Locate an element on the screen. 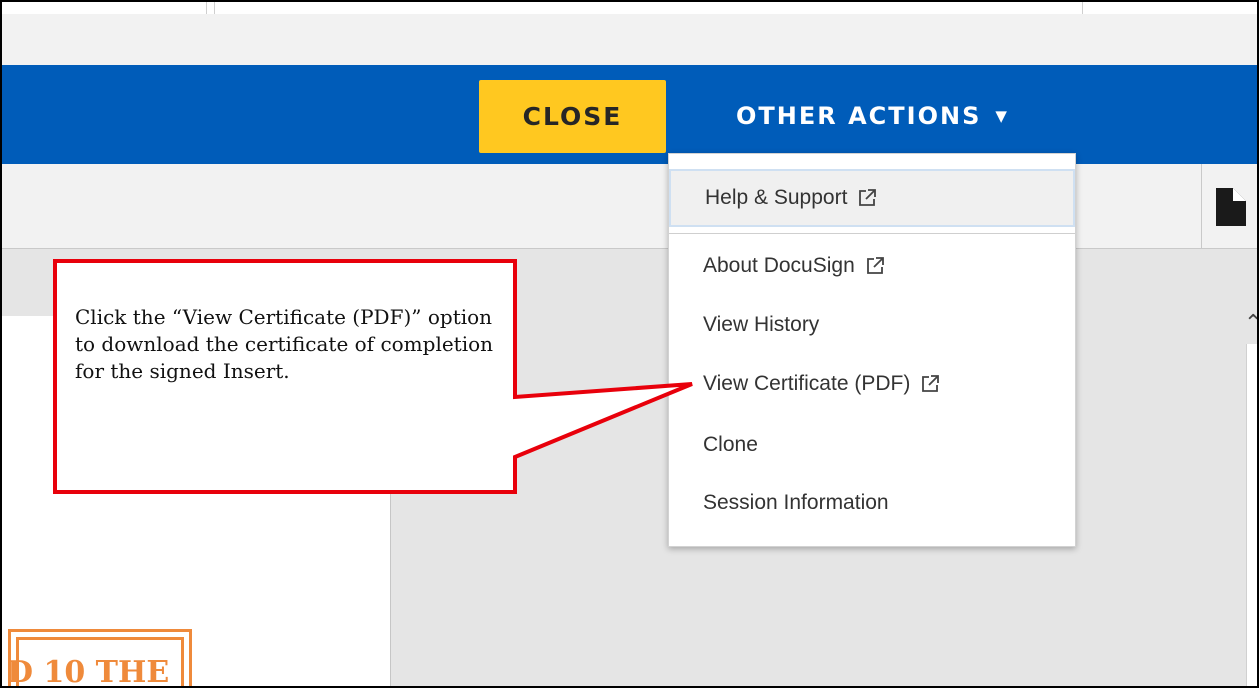  menu-item-clone: Clone is located at coordinates (872, 445).